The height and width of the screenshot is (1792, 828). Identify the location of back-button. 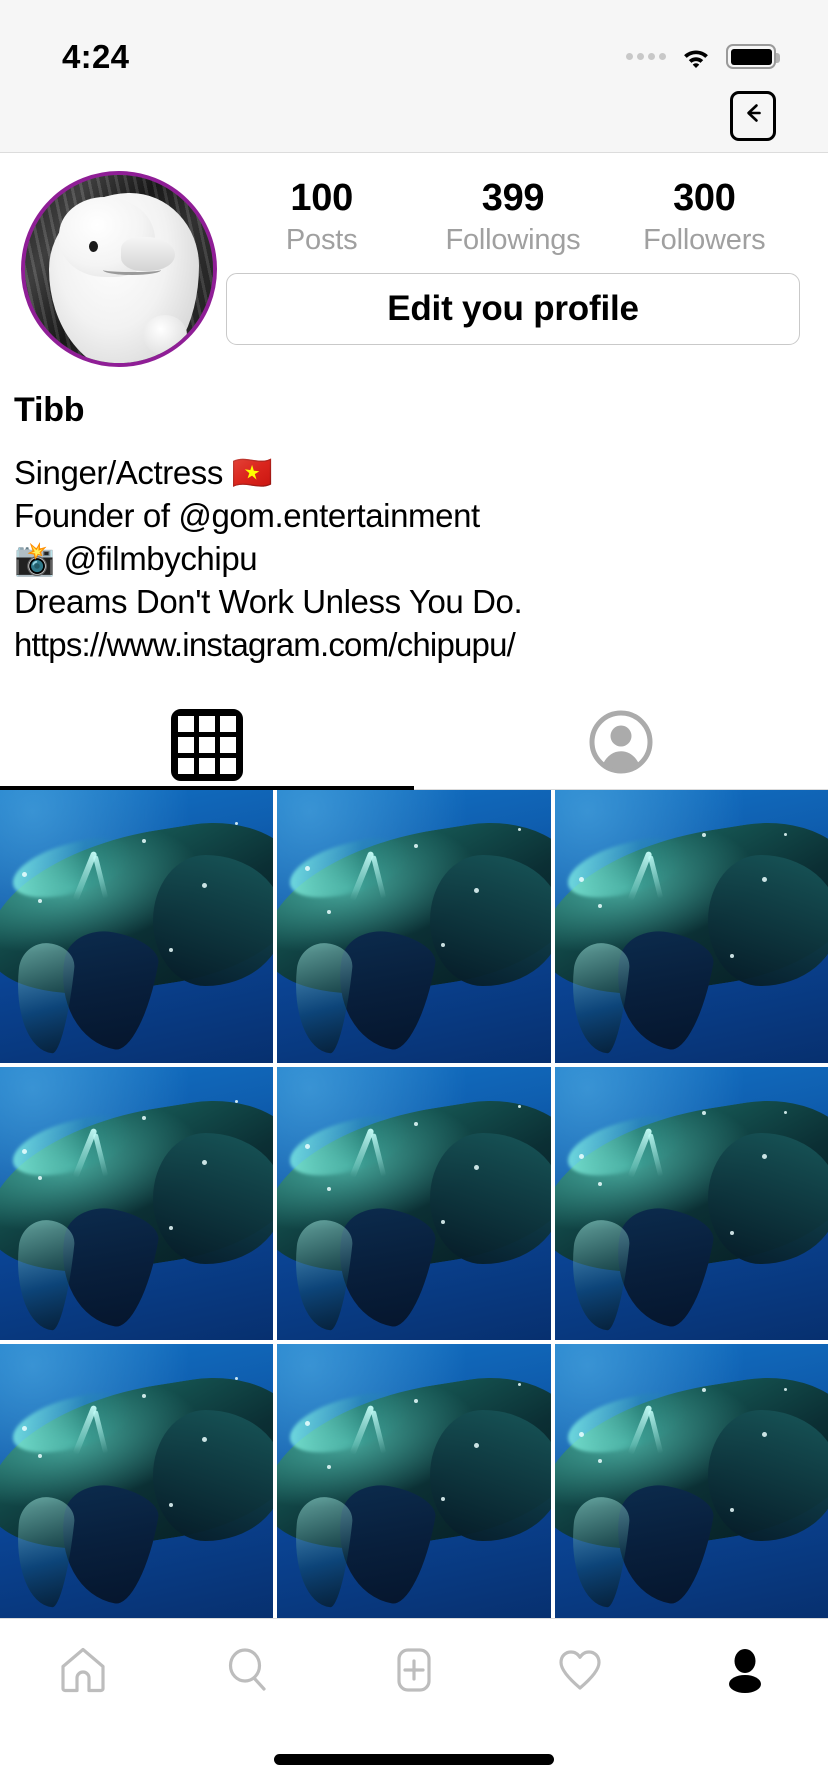
(753, 115).